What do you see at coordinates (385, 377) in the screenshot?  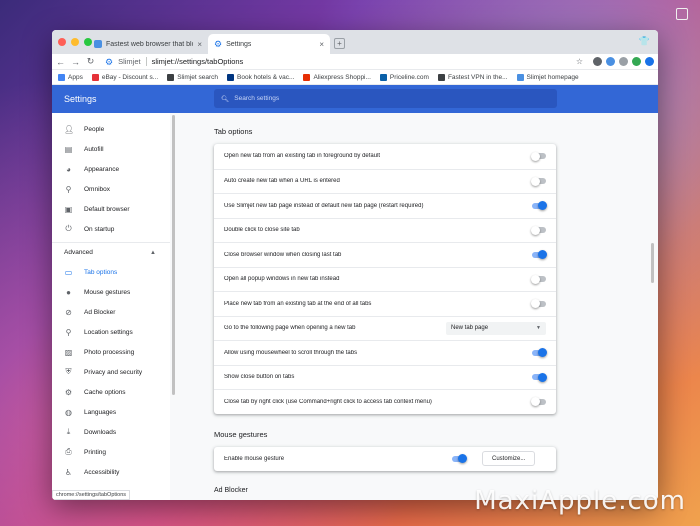 I see `setting-row: Show close button on tabs` at bounding box center [385, 377].